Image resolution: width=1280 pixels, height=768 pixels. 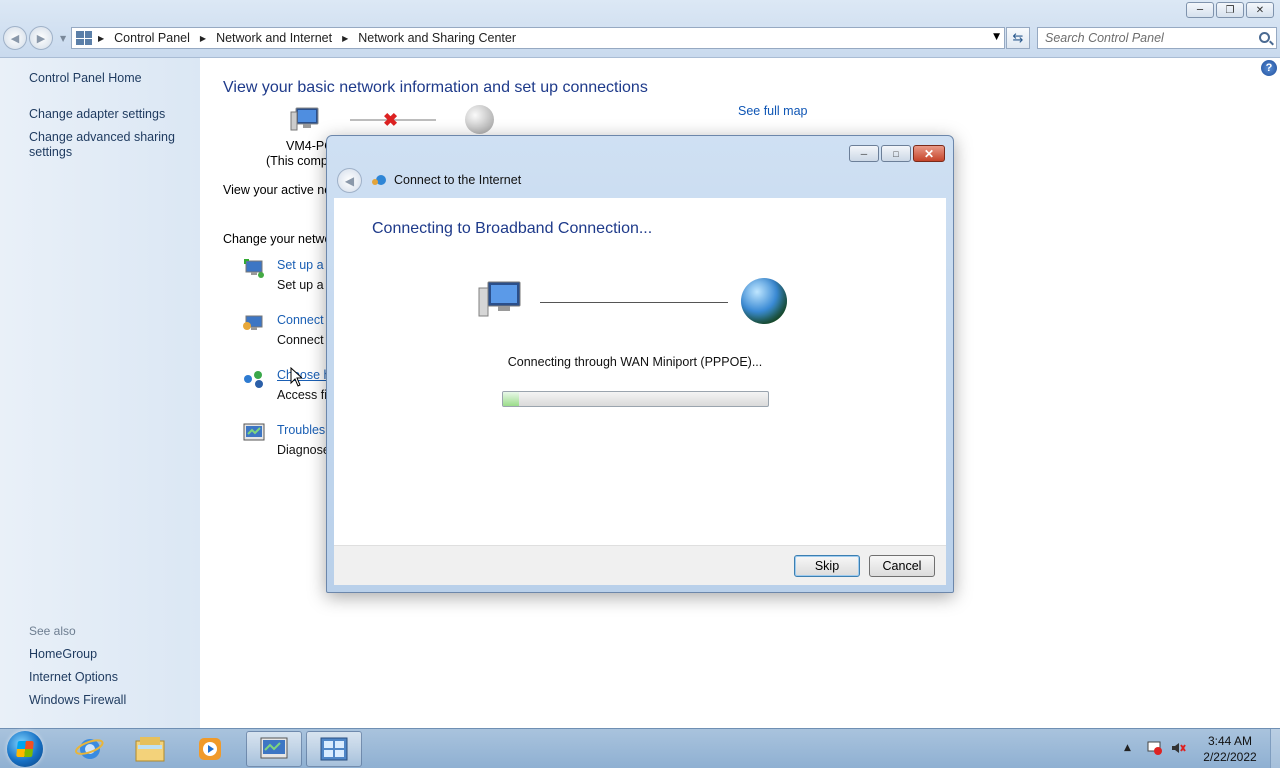 What do you see at coordinates (254, 432) in the screenshot?
I see `troubleshoot-icon` at bounding box center [254, 432].